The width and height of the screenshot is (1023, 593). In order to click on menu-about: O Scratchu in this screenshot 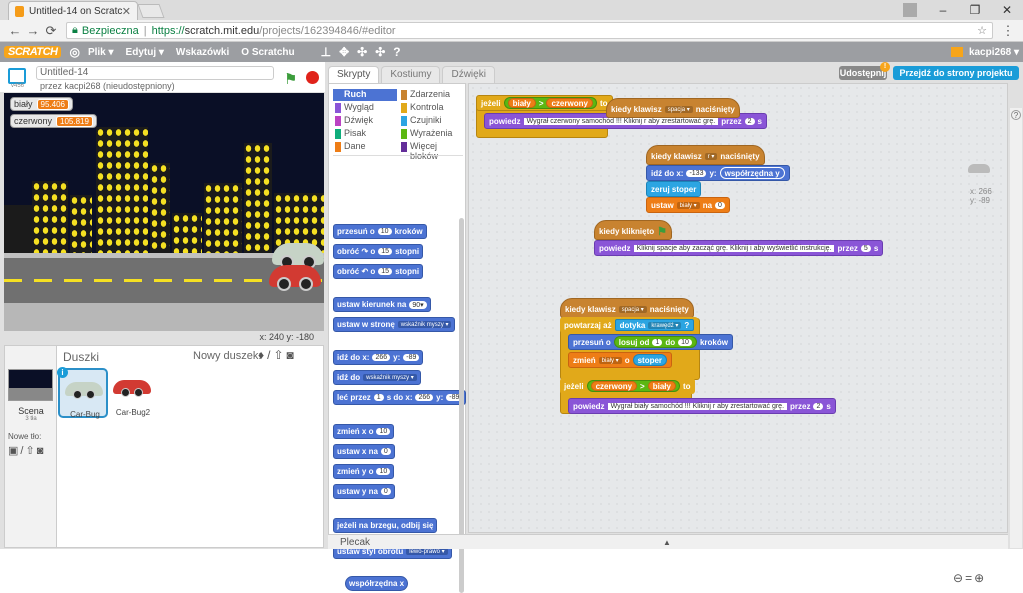, I will do `click(267, 52)`.